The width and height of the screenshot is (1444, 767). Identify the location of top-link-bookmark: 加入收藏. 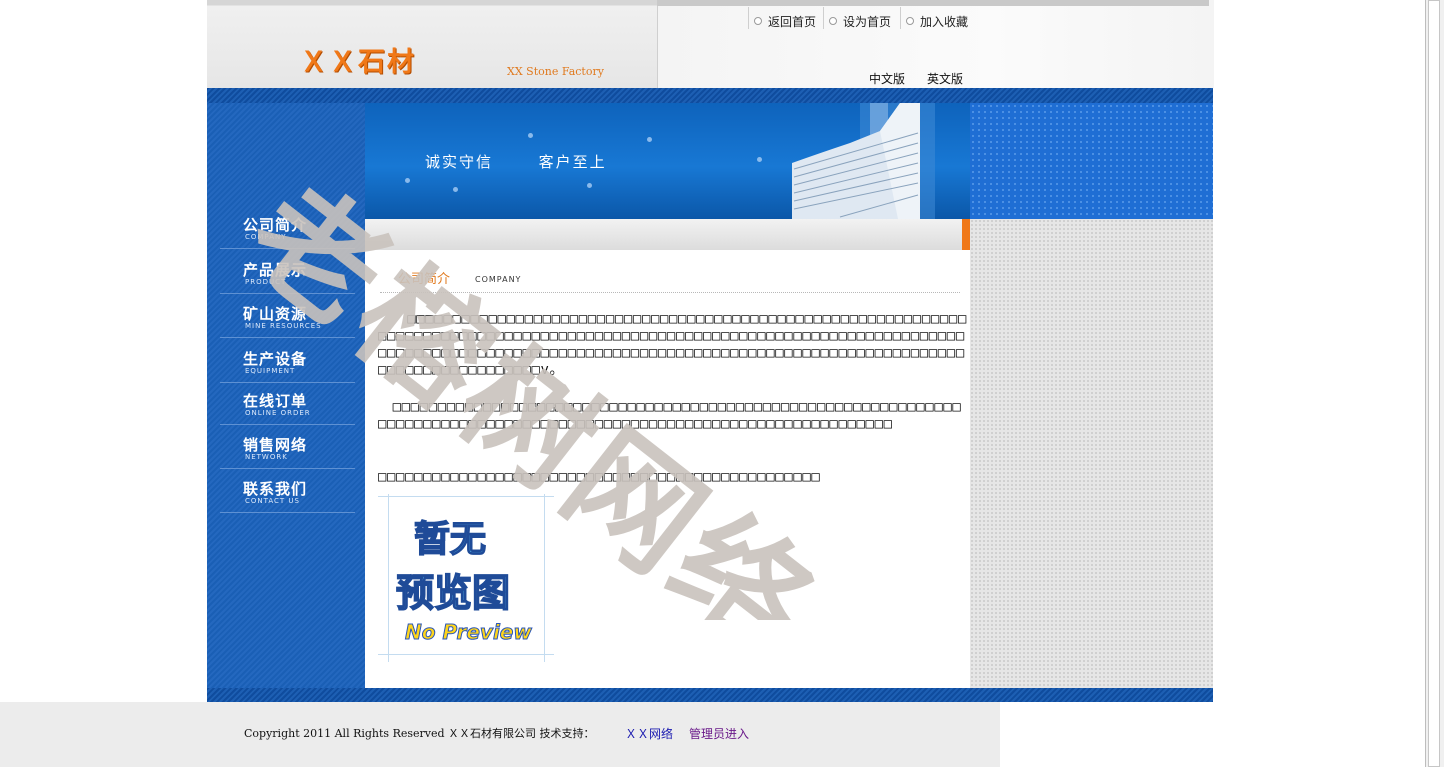
(934, 19).